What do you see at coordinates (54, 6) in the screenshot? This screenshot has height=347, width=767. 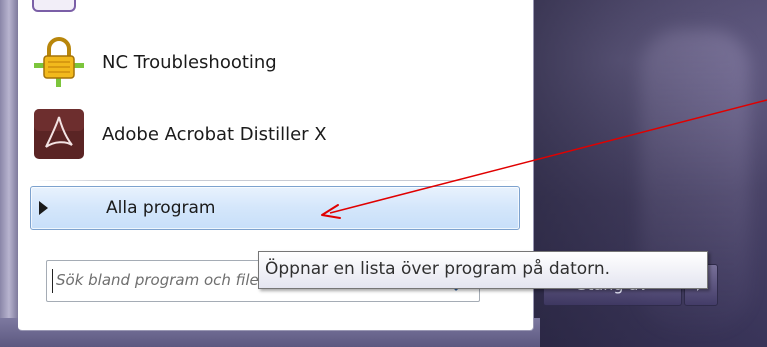 I see `partial-program-icon` at bounding box center [54, 6].